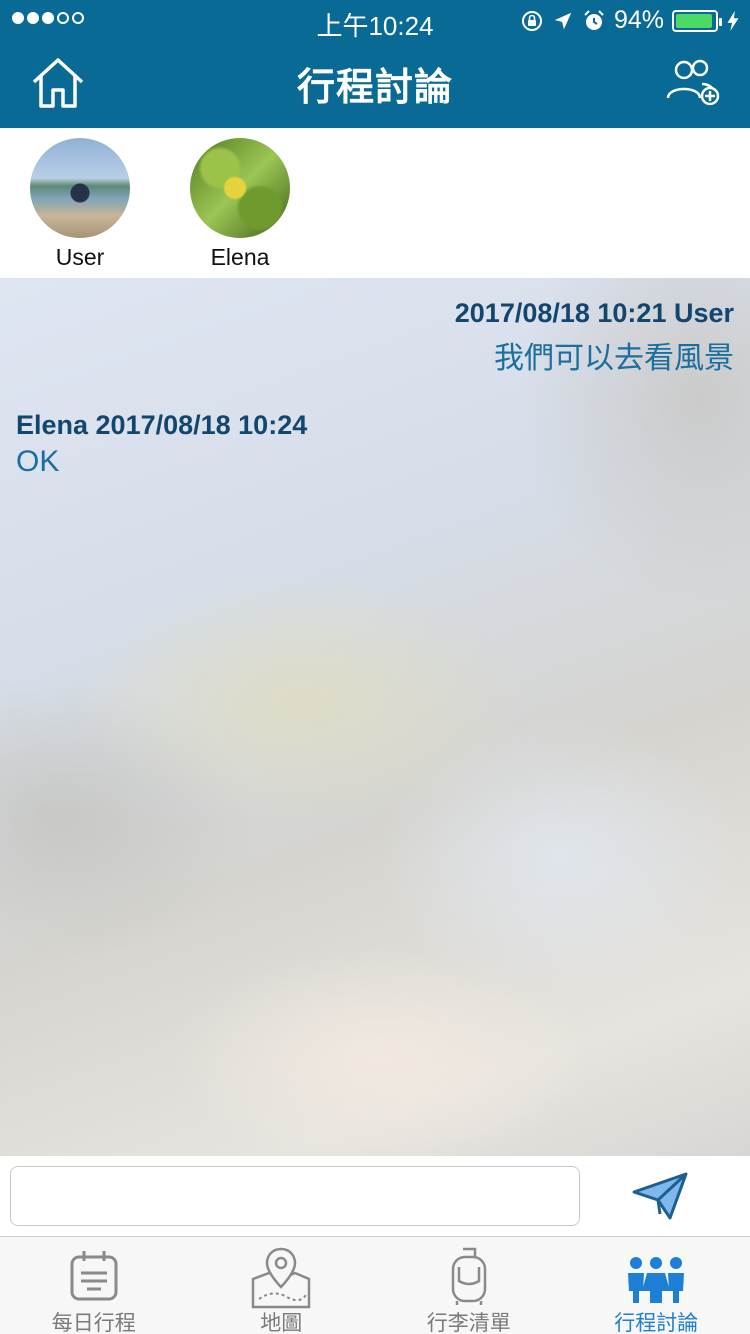 This screenshot has width=750, height=1334. I want to click on alarm-icon, so click(594, 19).